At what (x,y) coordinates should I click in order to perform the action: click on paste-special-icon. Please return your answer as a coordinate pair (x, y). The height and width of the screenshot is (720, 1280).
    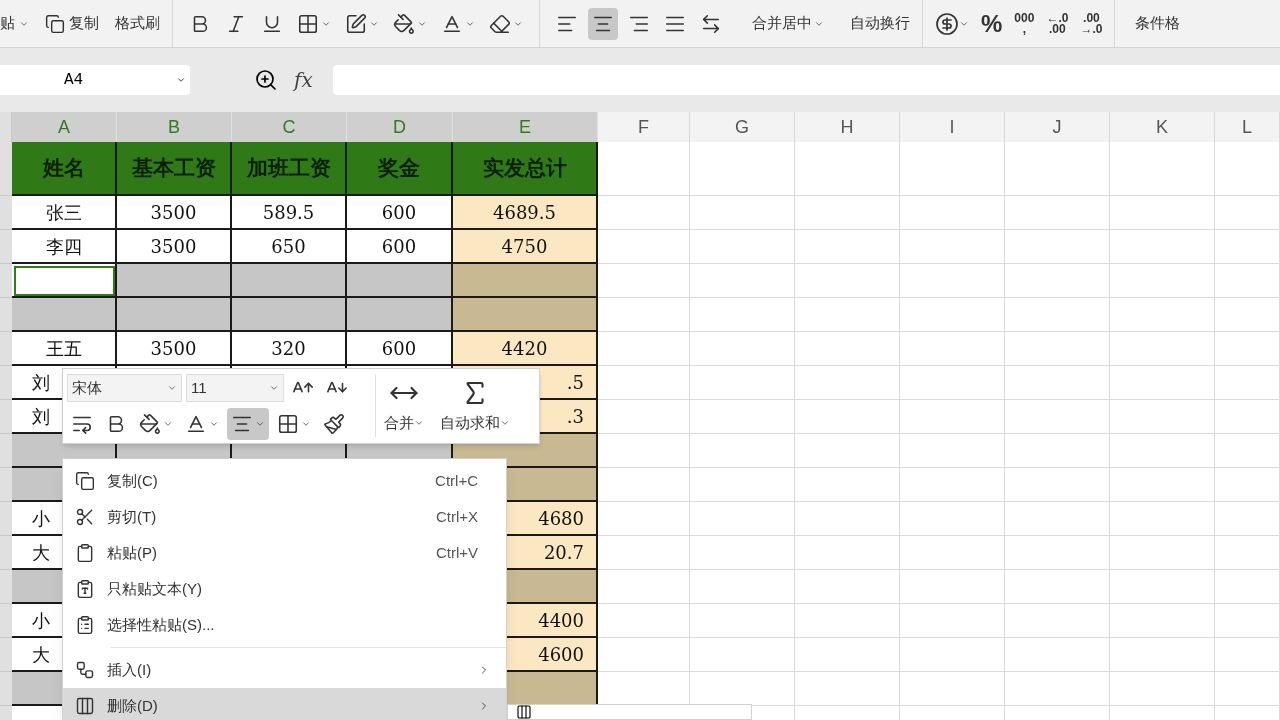
    Looking at the image, I should click on (85, 625).